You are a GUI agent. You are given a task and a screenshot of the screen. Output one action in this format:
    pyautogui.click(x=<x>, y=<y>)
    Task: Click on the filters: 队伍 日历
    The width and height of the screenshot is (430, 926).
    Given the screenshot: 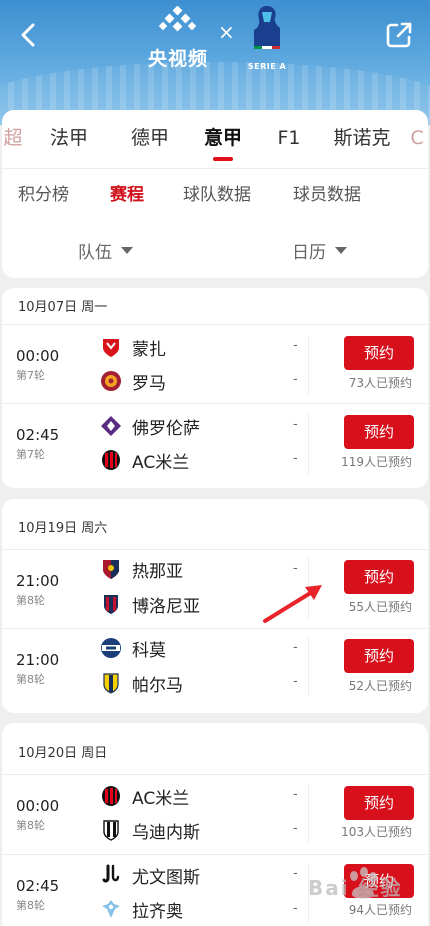 What is the action you would take?
    pyautogui.click(x=215, y=253)
    